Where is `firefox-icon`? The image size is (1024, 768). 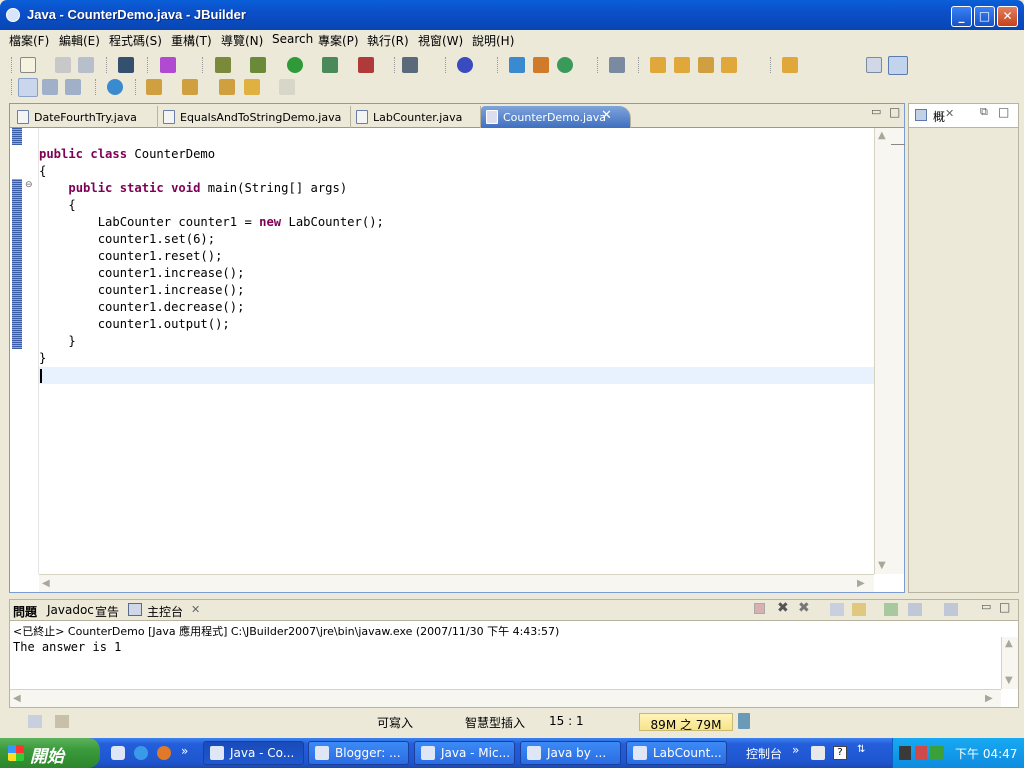
firefox-icon is located at coordinates (164, 753).